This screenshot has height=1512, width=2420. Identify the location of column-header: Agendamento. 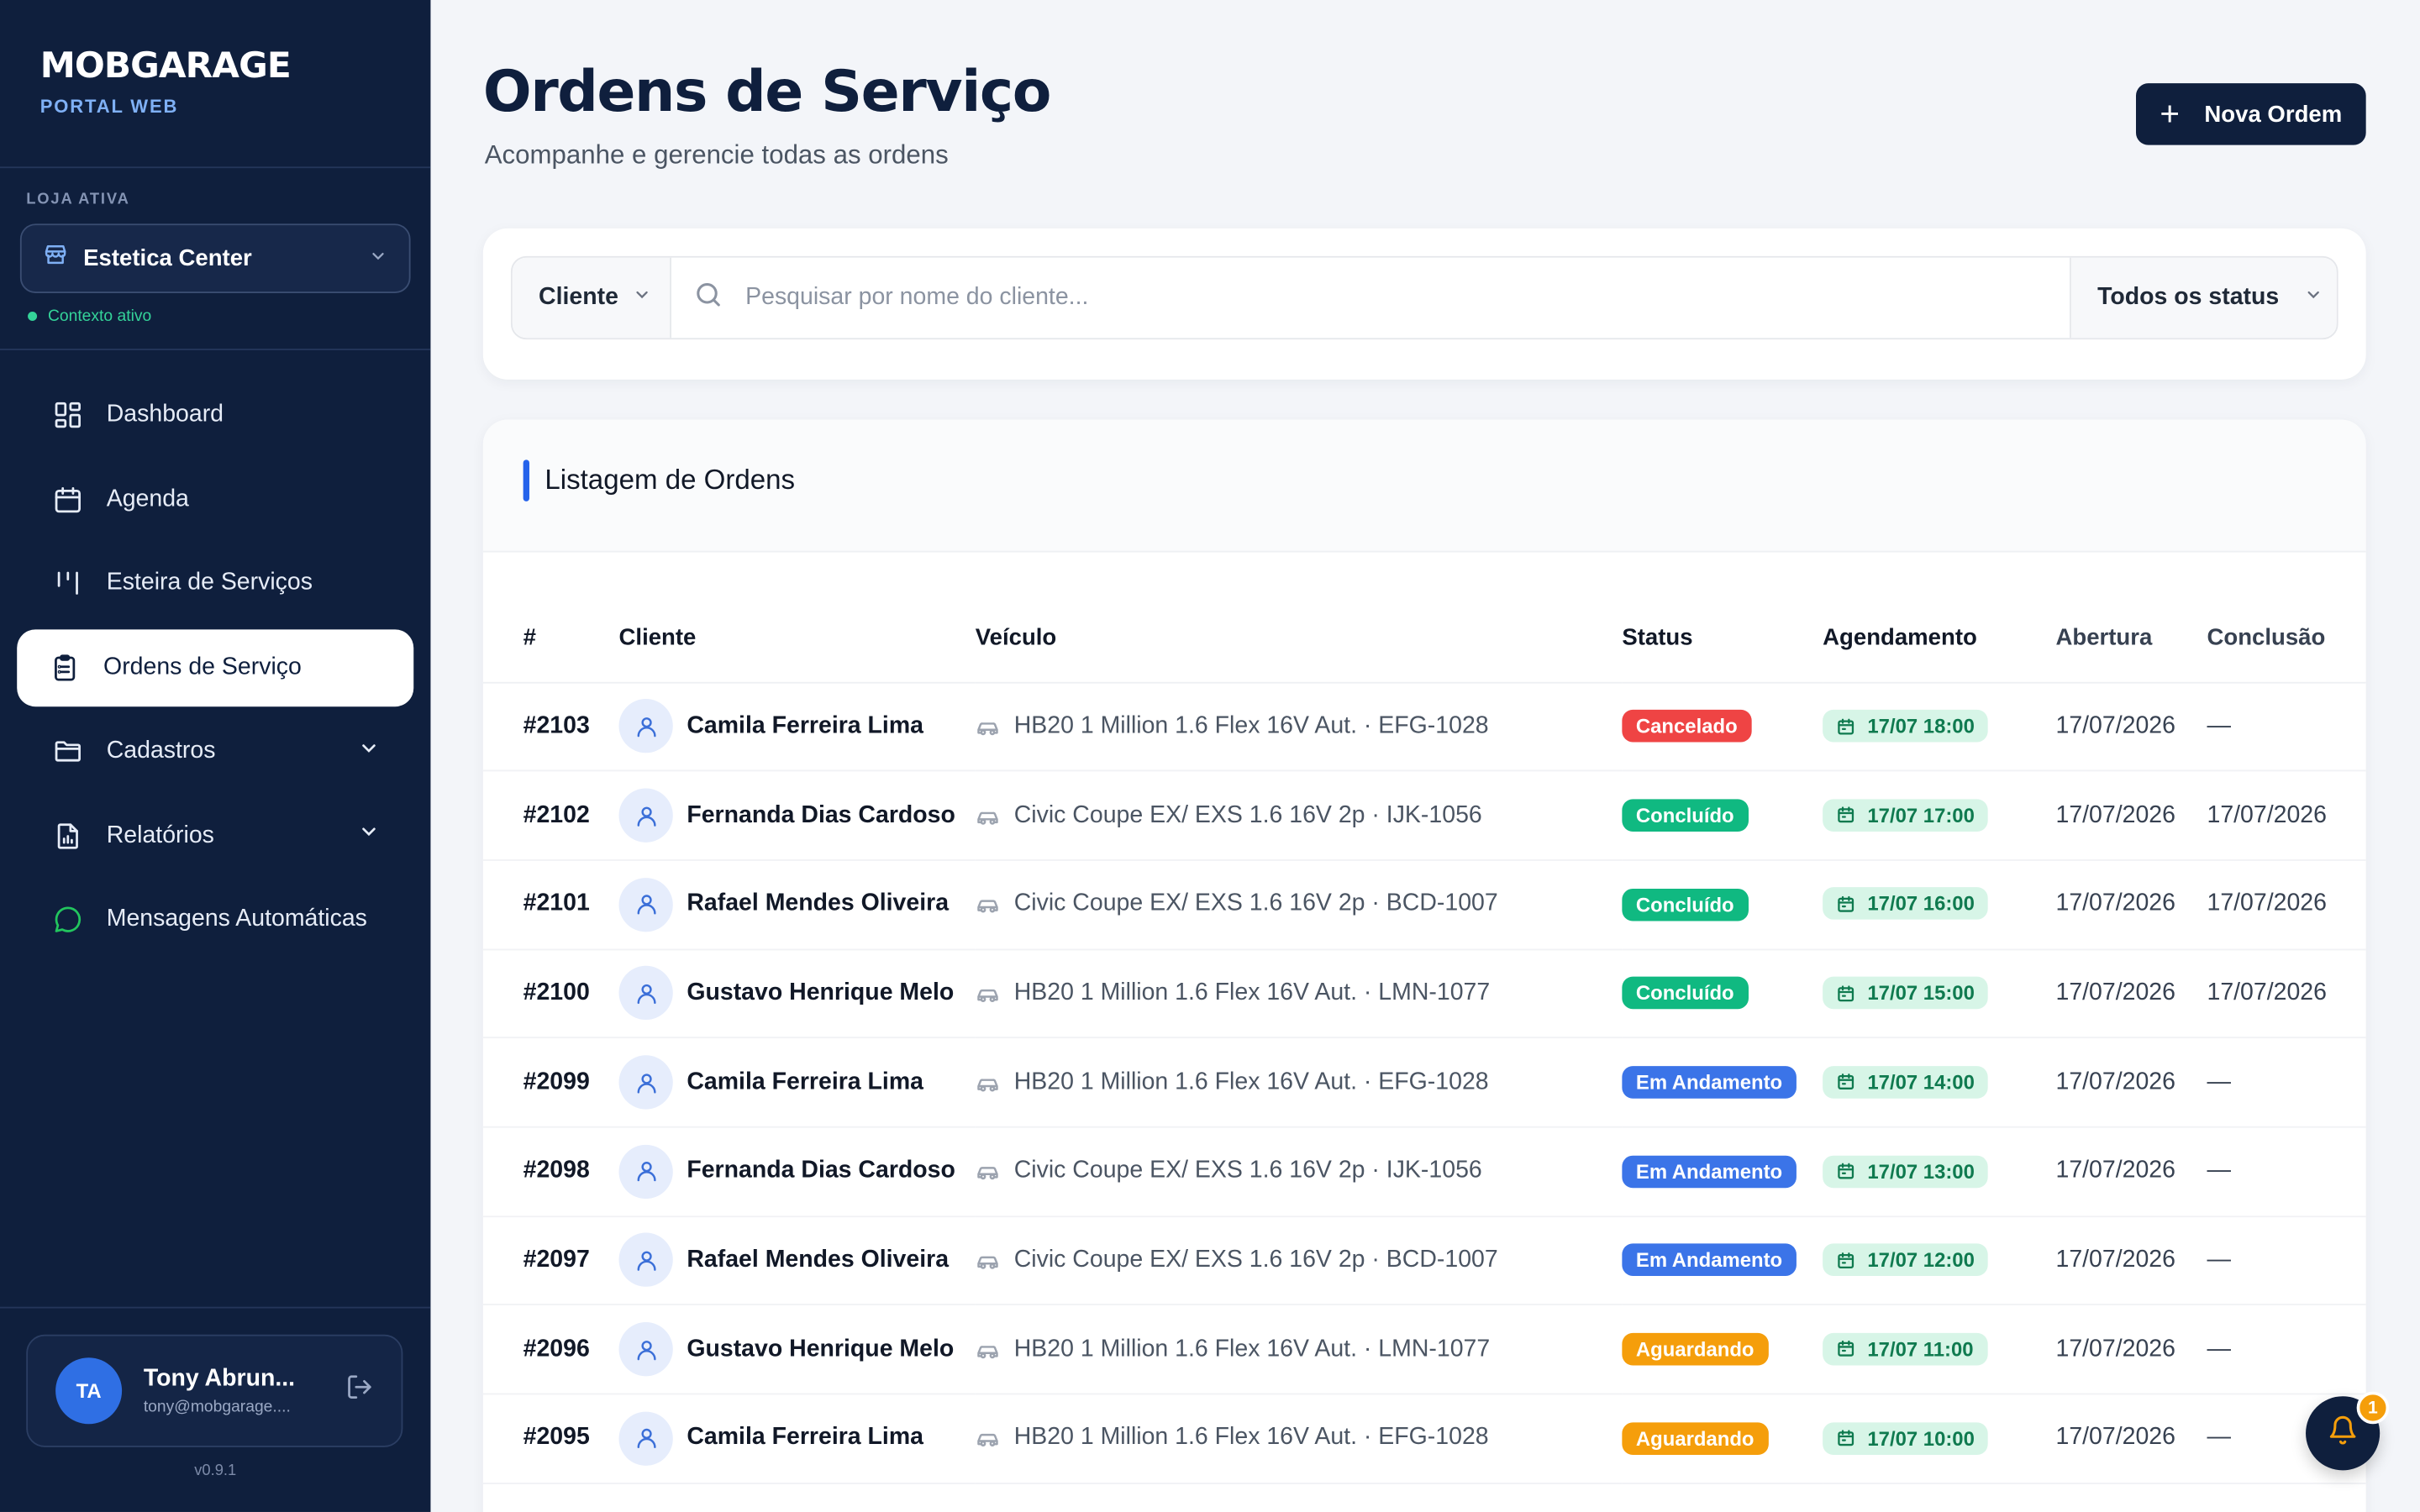
(1939, 639).